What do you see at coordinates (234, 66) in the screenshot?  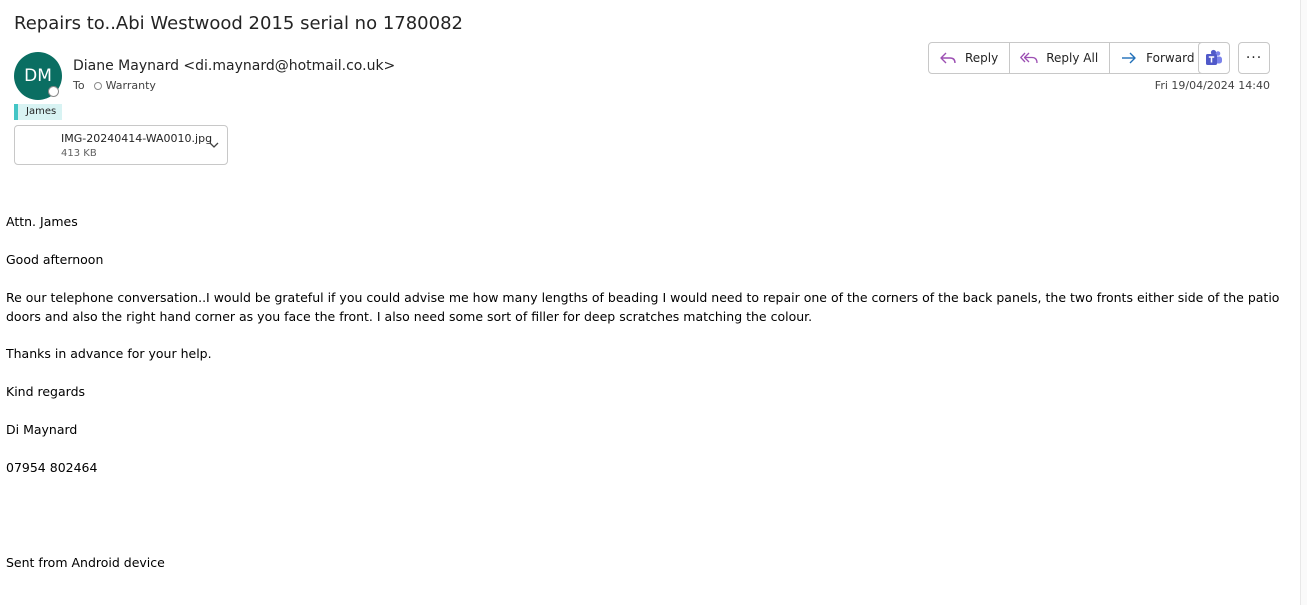 I see `sender-name: Diane Maynard <di.maynard@hotmail.co.uk>` at bounding box center [234, 66].